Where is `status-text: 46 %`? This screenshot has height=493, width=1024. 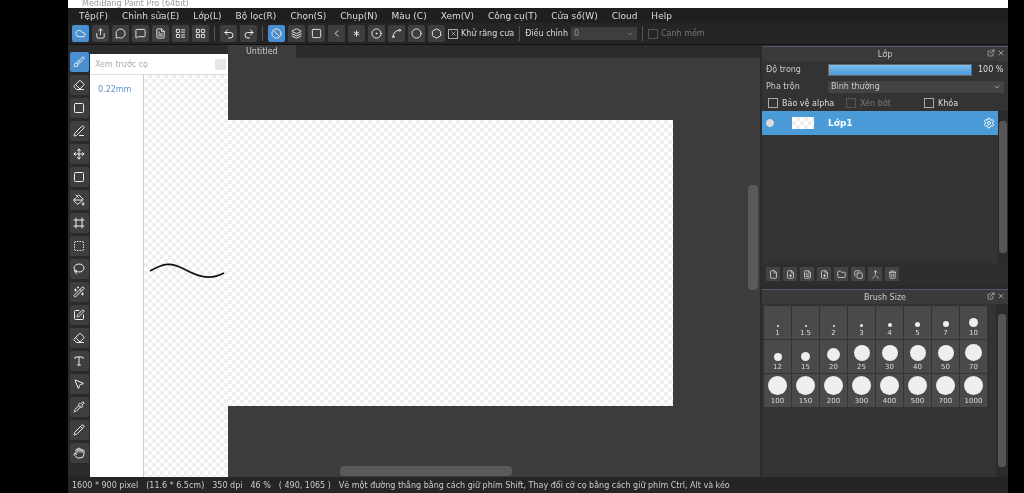 status-text: 46 % is located at coordinates (260, 485).